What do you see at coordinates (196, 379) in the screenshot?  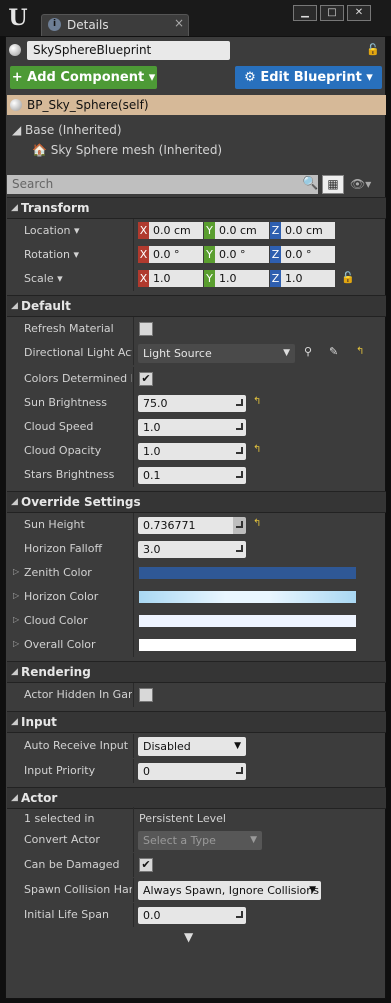 I see `colors-determined-row: Colors Determined By ✔` at bounding box center [196, 379].